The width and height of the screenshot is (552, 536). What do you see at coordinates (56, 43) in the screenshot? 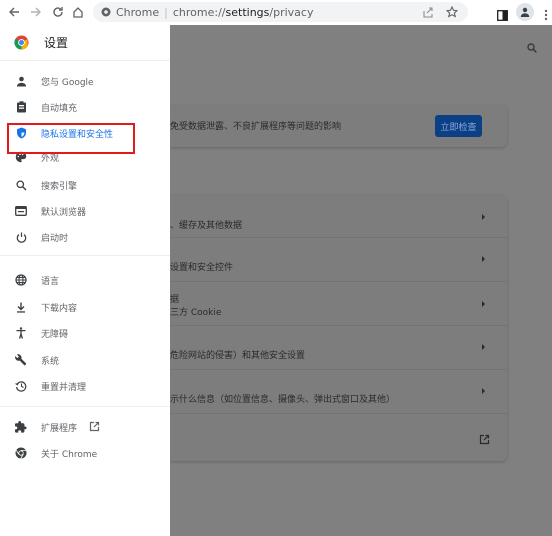
I see `settings-title: 设置` at bounding box center [56, 43].